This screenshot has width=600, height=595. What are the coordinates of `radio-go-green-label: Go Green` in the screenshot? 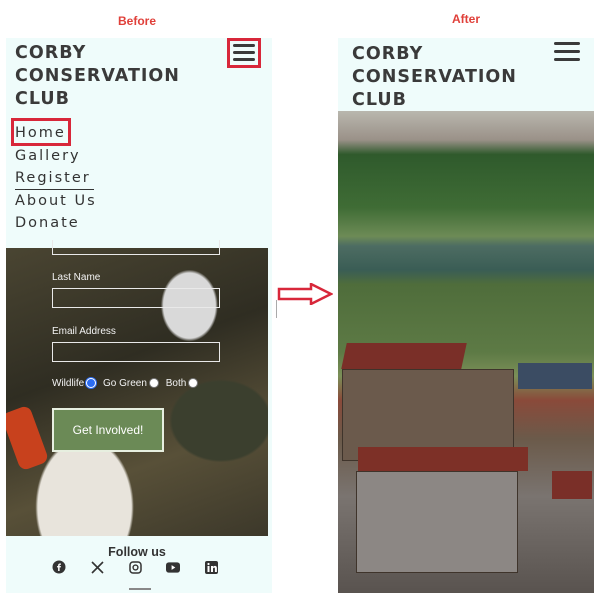 It's located at (125, 383).